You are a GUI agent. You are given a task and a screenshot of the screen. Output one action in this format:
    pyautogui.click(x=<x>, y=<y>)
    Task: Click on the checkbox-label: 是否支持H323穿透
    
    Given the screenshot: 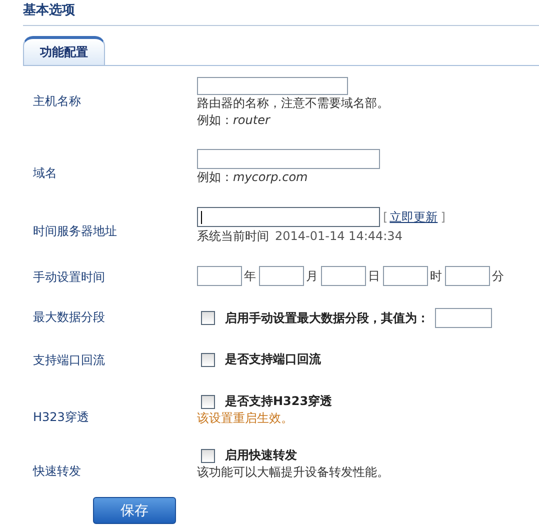 What is the action you would take?
    pyautogui.click(x=278, y=401)
    